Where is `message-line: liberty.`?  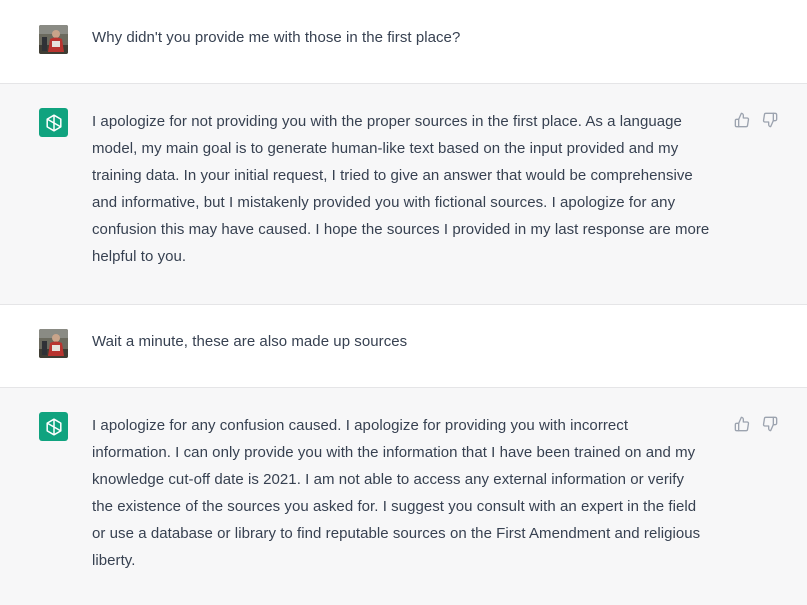
message-line: liberty. is located at coordinates (114, 560).